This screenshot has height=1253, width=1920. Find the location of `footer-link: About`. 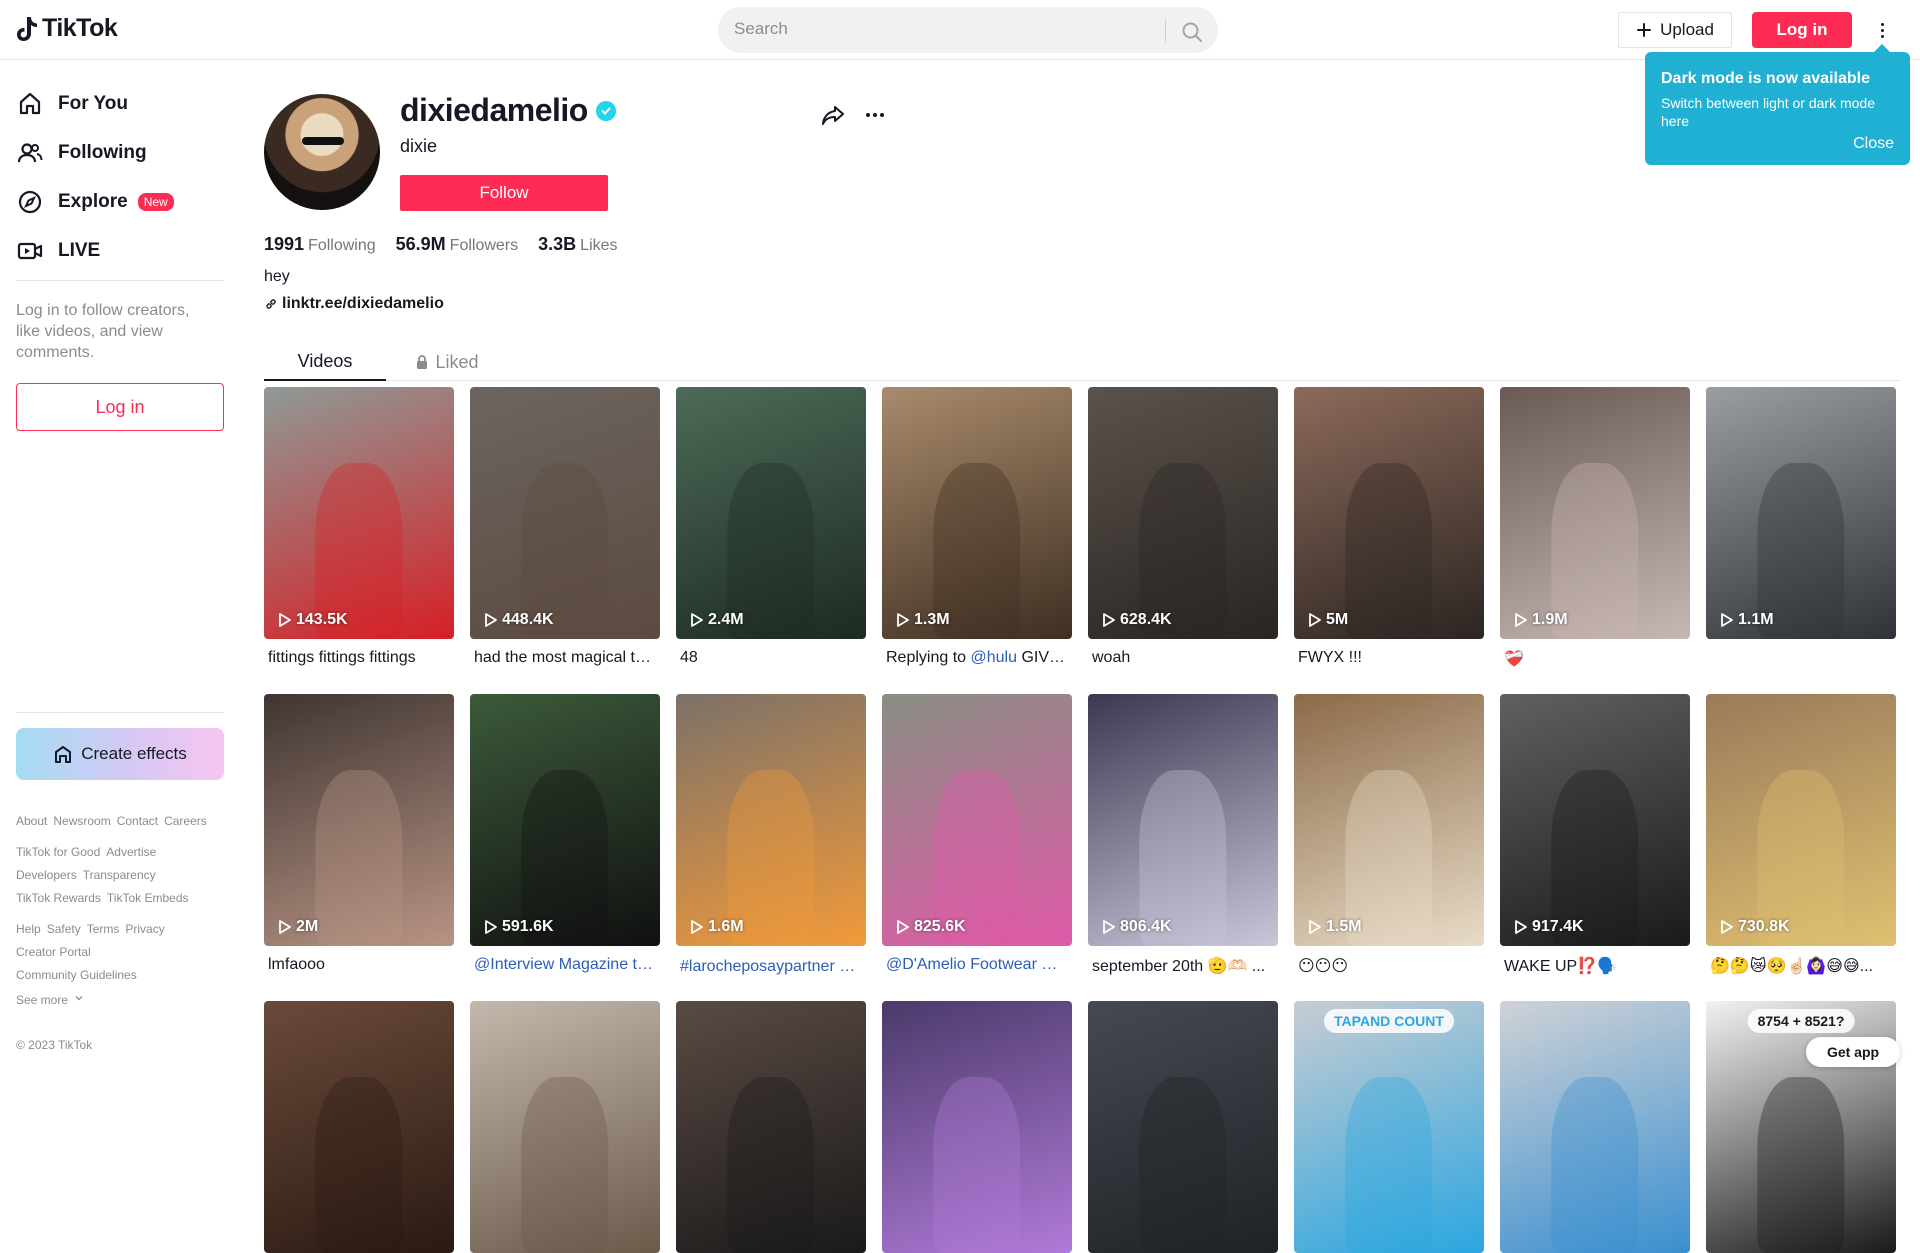

footer-link: About is located at coordinates (31, 821).